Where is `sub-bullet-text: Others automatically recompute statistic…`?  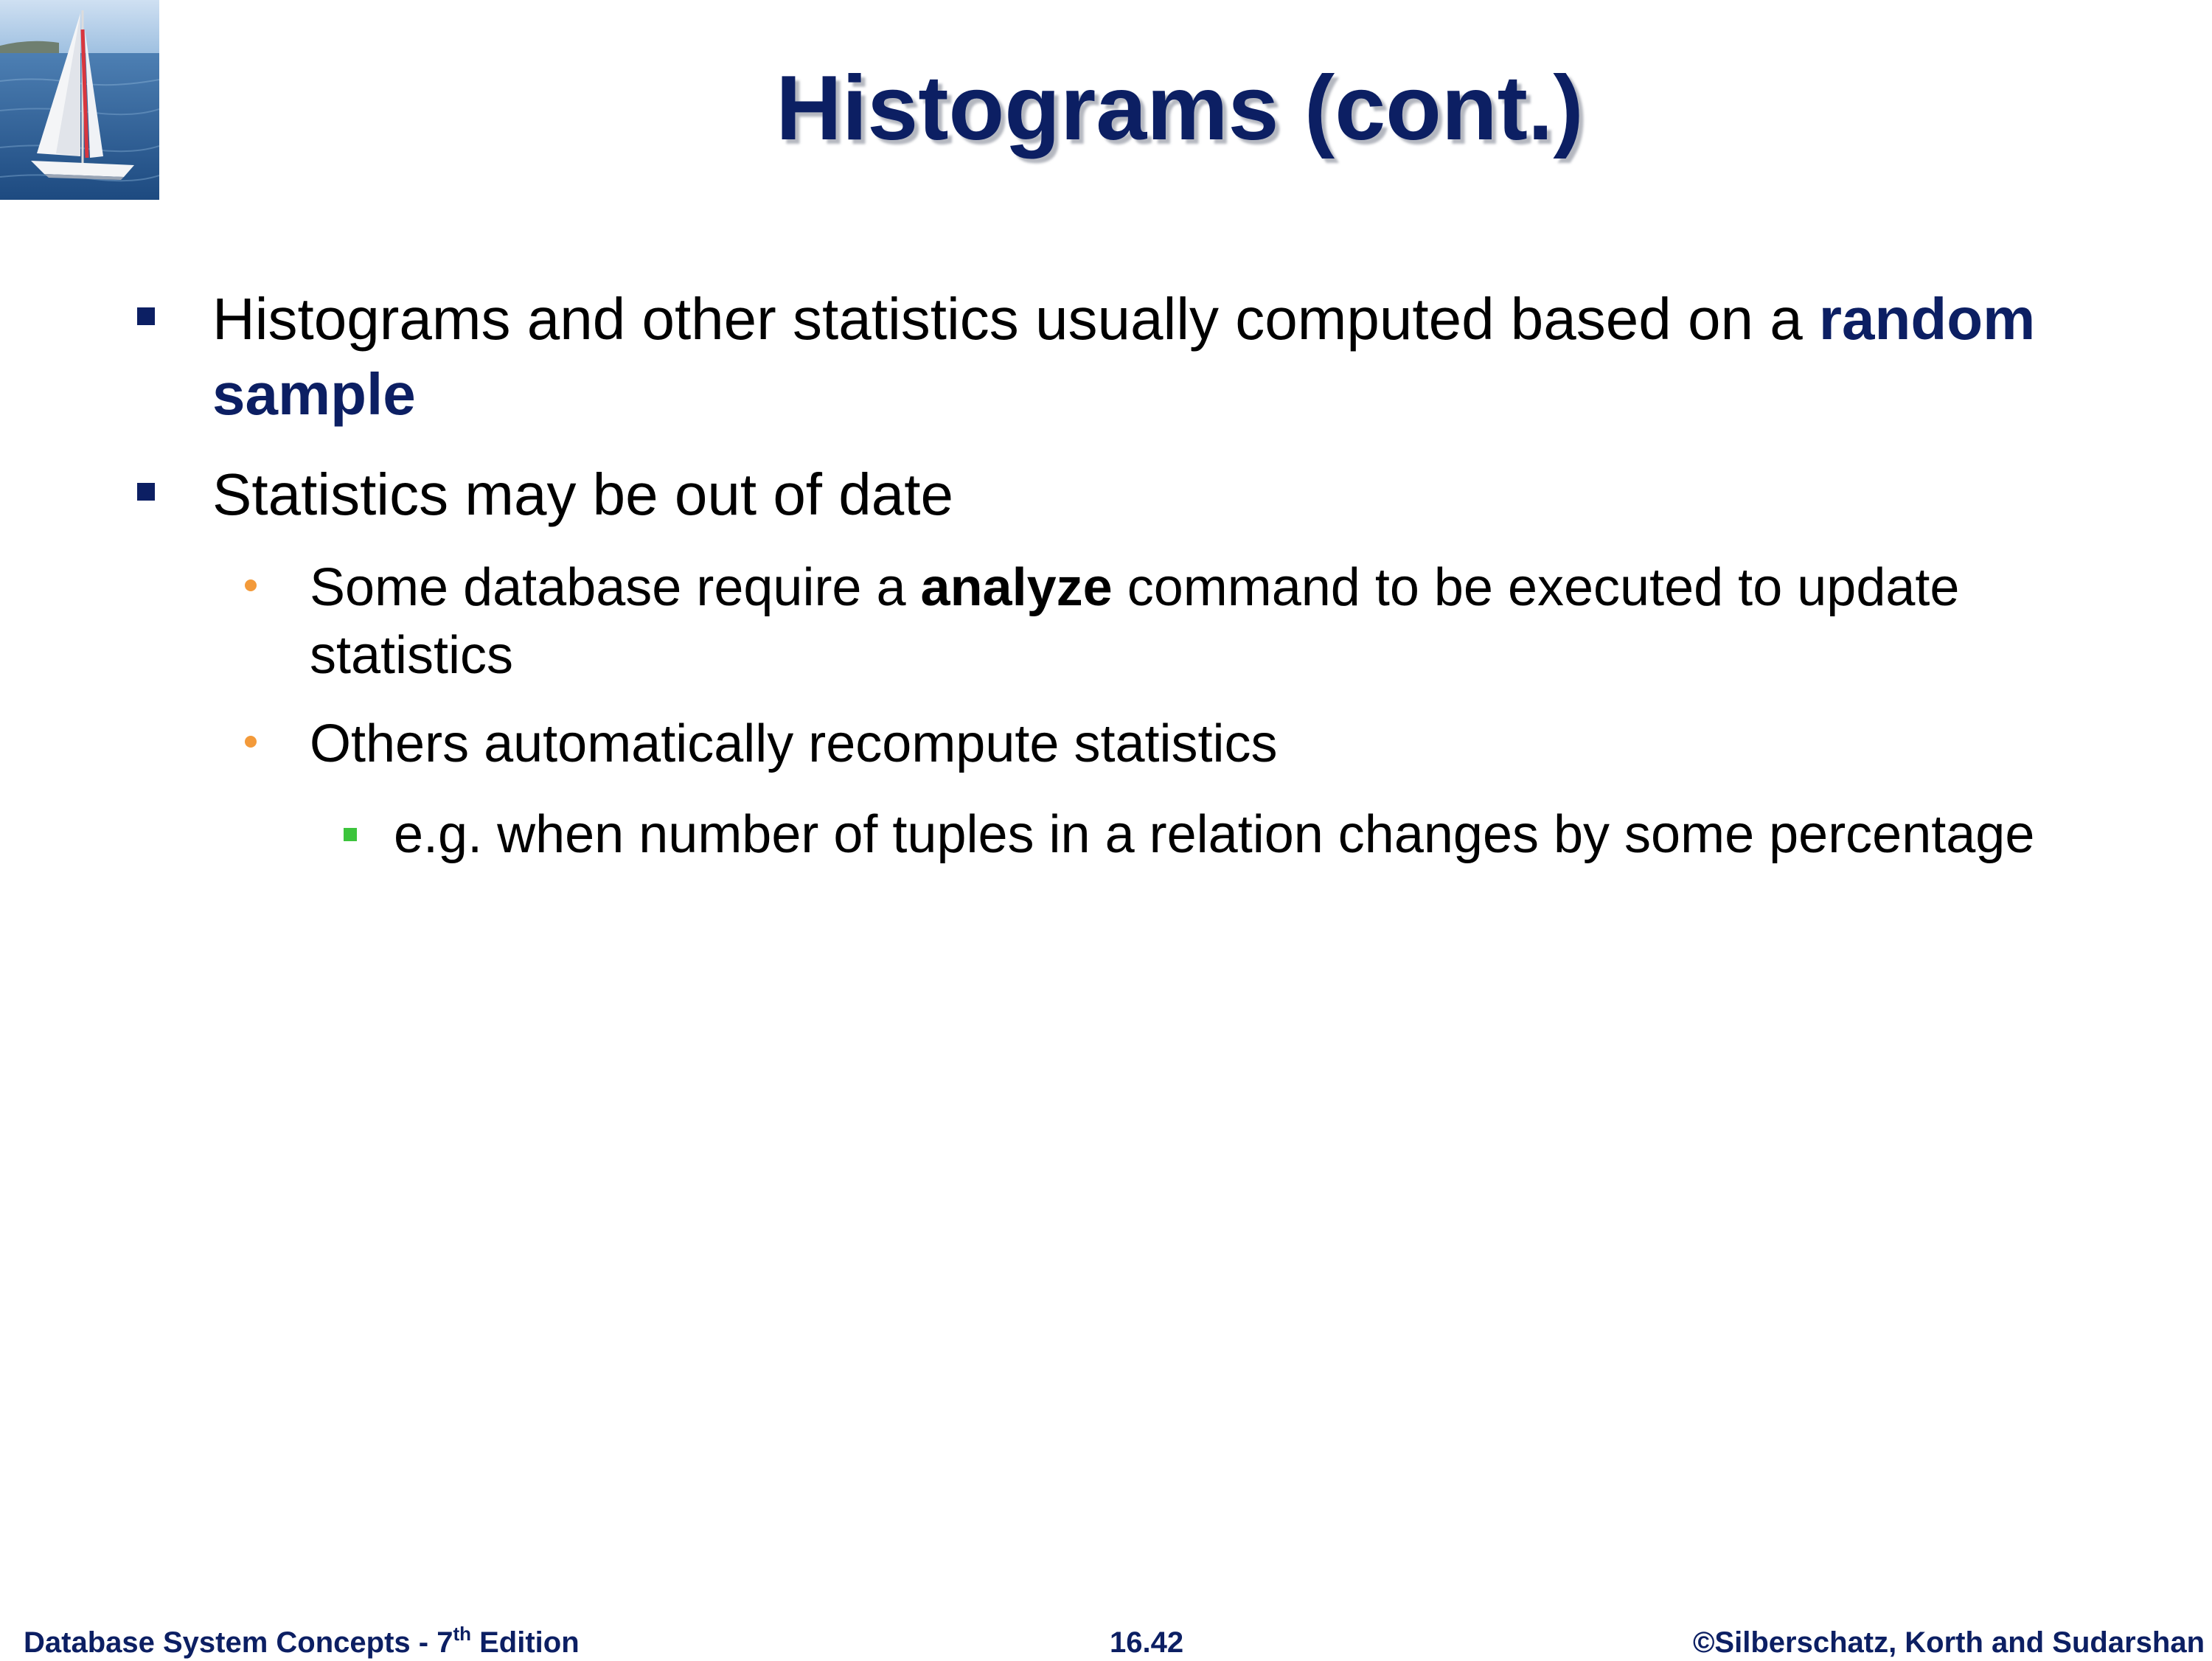 sub-bullet-text: Others automatically recompute statistic… is located at coordinates (794, 743).